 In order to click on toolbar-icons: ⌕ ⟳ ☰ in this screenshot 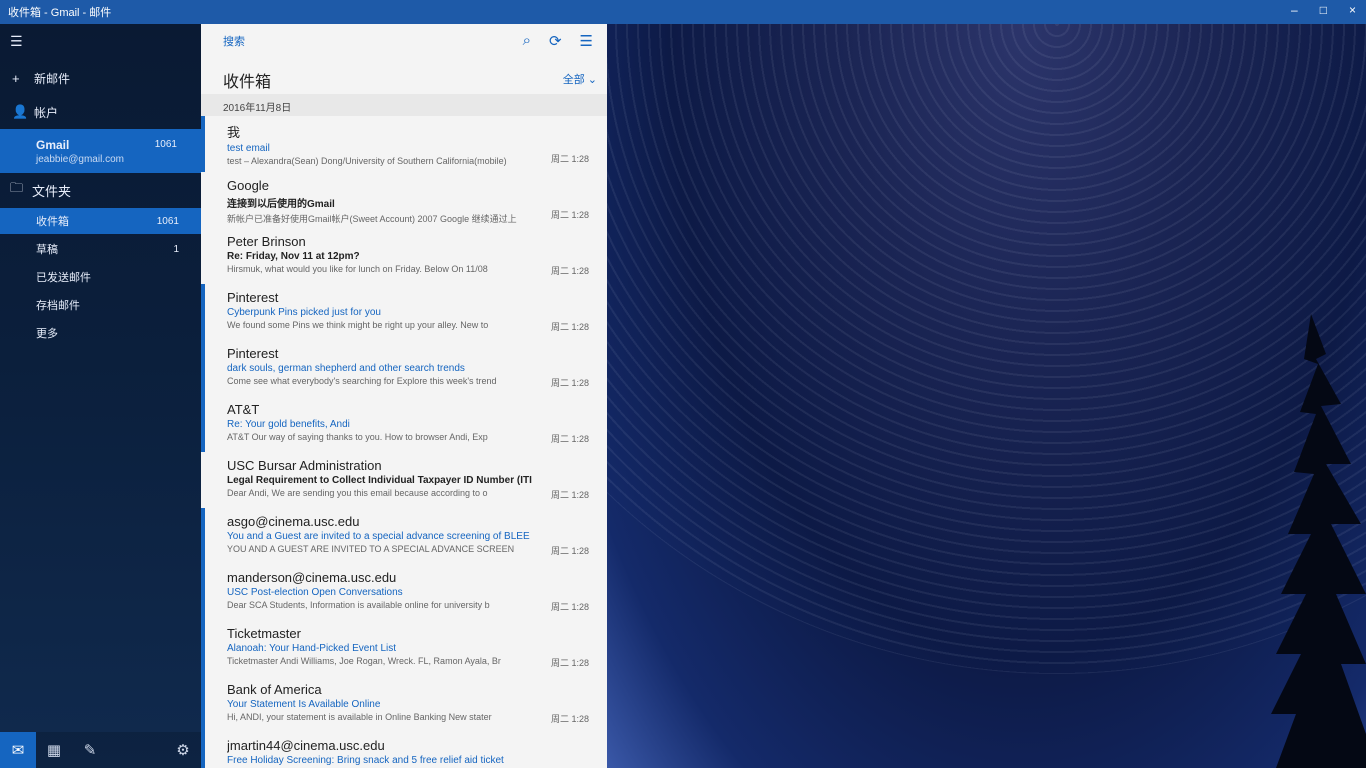, I will do `click(558, 41)`.